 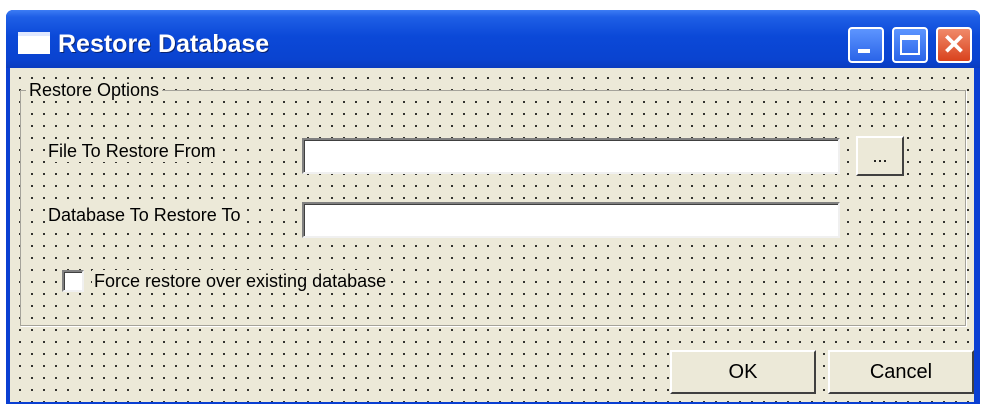 I want to click on title-bar: Restore Database ✕, so click(x=493, y=39).